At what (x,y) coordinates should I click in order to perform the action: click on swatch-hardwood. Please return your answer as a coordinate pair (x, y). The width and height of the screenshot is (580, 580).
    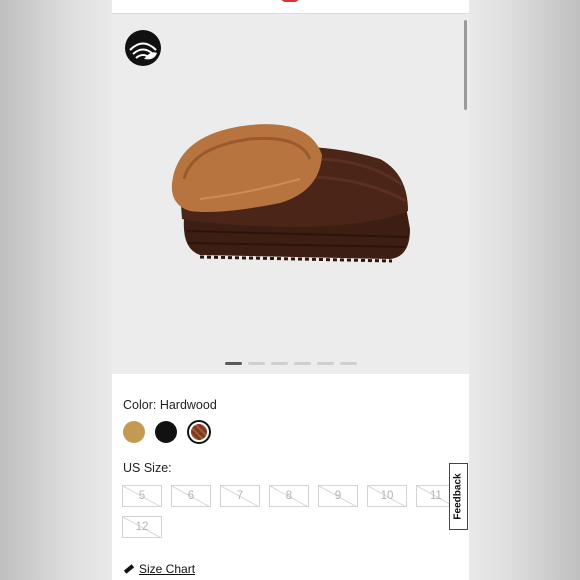
    Looking at the image, I should click on (199, 432).